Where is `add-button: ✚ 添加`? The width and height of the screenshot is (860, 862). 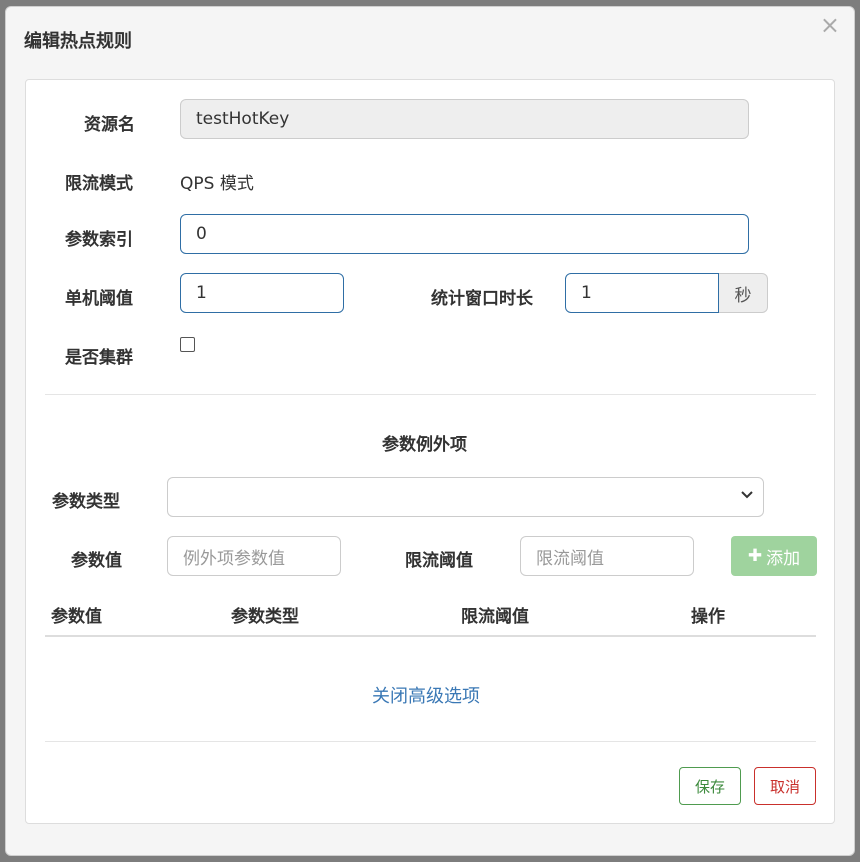
add-button: ✚ 添加 is located at coordinates (774, 556).